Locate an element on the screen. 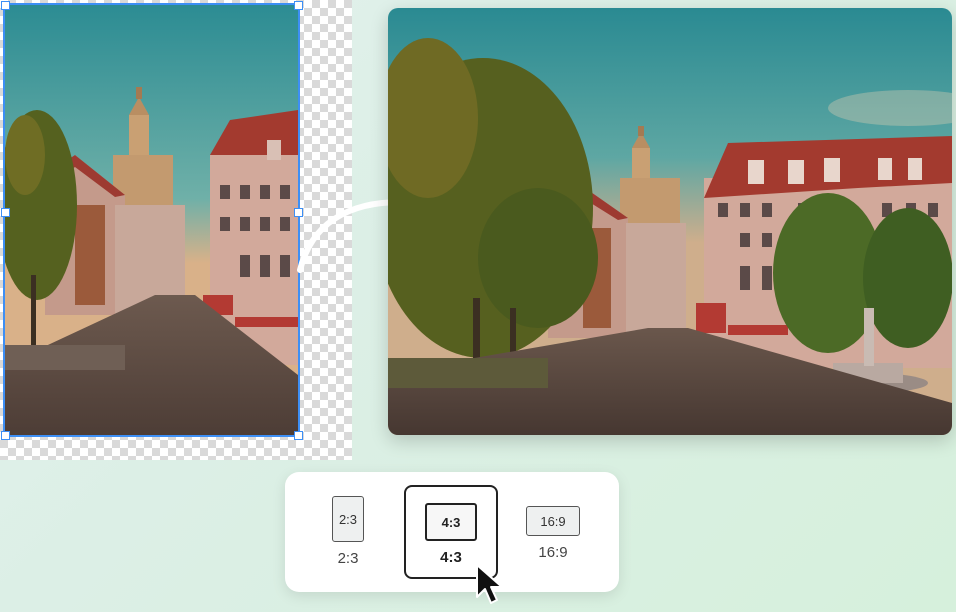 The width and height of the screenshot is (956, 612). aspect-2-3-box-label: 2:3 is located at coordinates (348, 519).